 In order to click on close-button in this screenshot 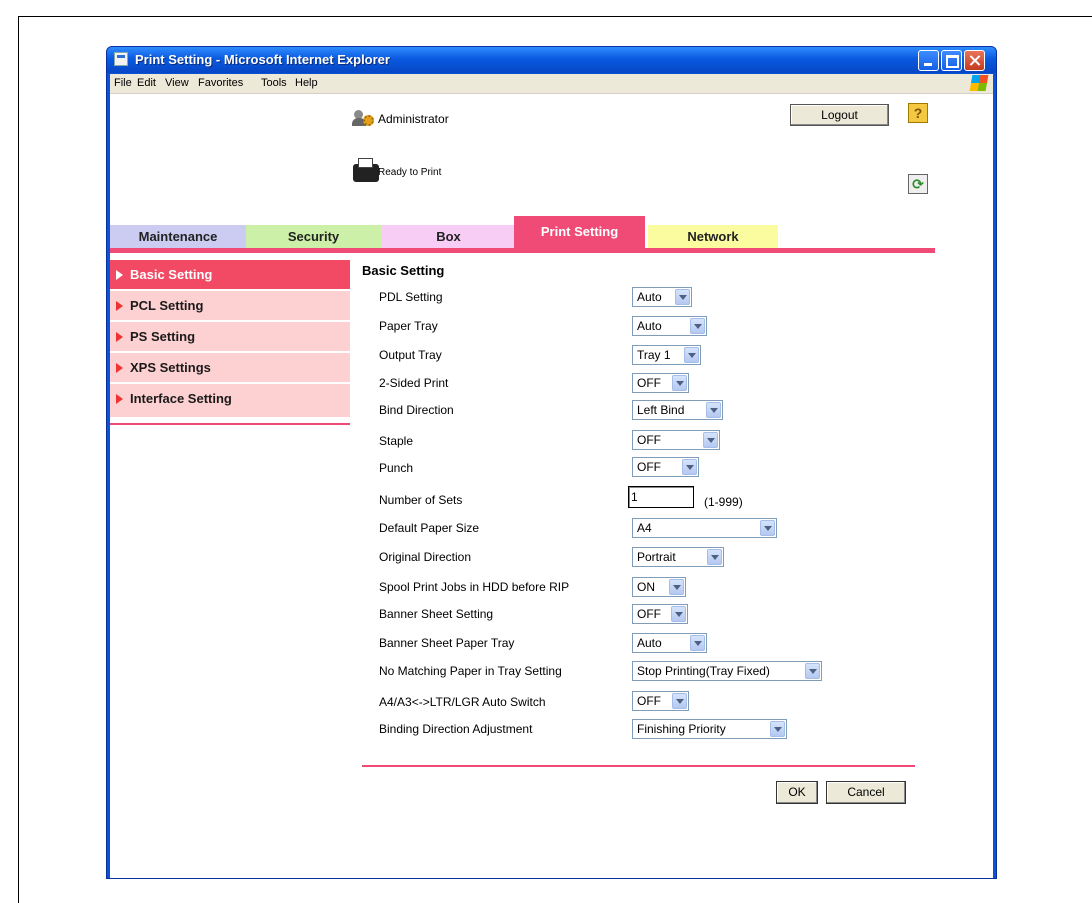, I will do `click(974, 60)`.